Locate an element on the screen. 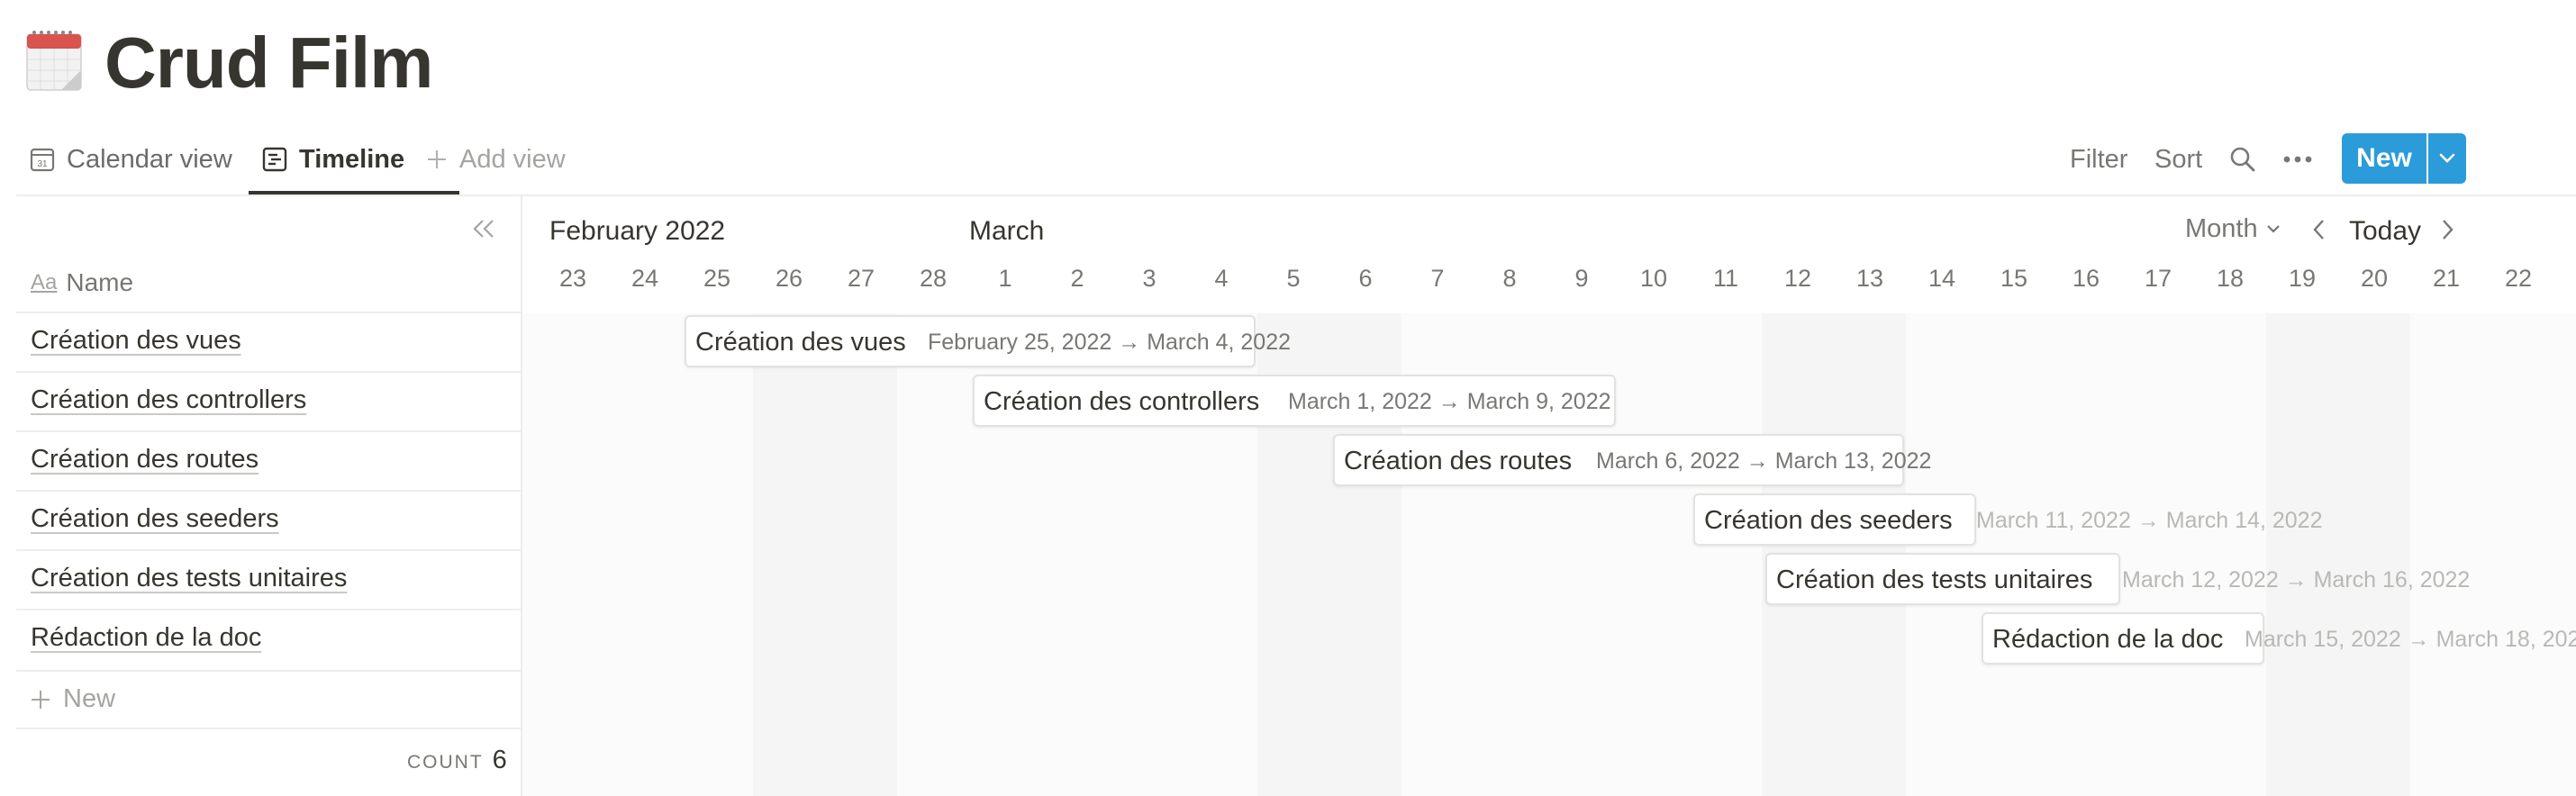 The height and width of the screenshot is (796, 2576). calendar-page-icon is located at coordinates (54, 60).